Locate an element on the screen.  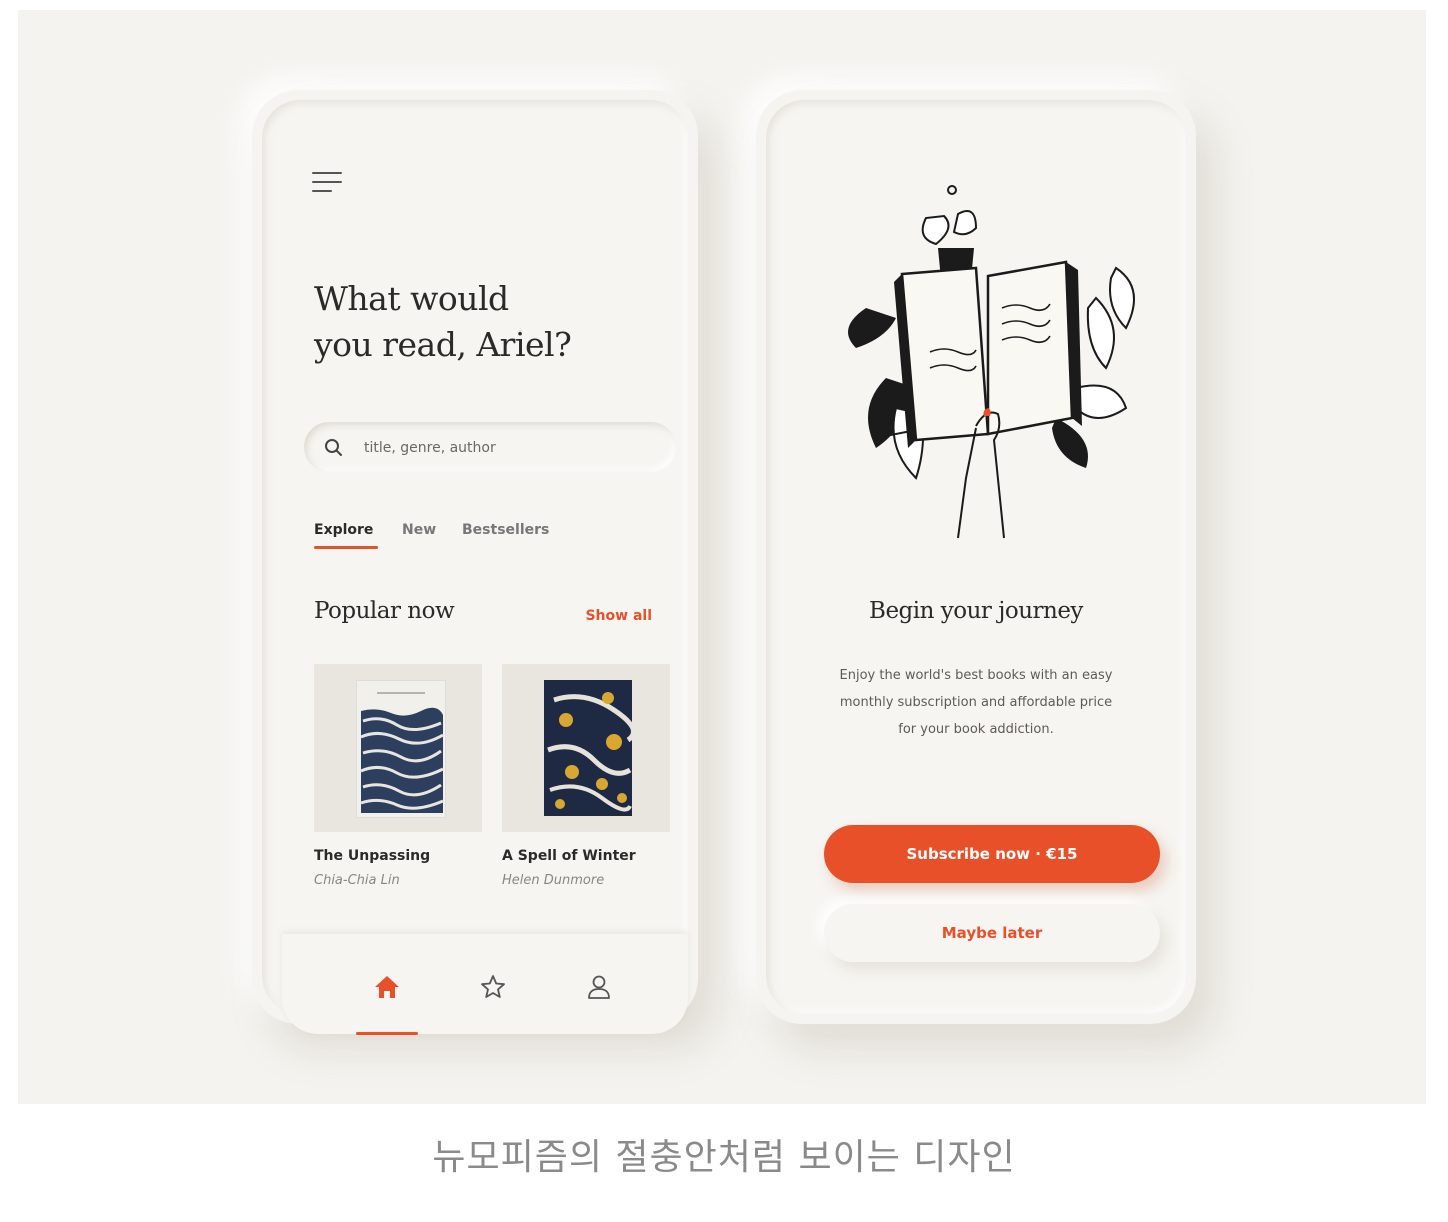
search-input is located at coordinates (509, 448).